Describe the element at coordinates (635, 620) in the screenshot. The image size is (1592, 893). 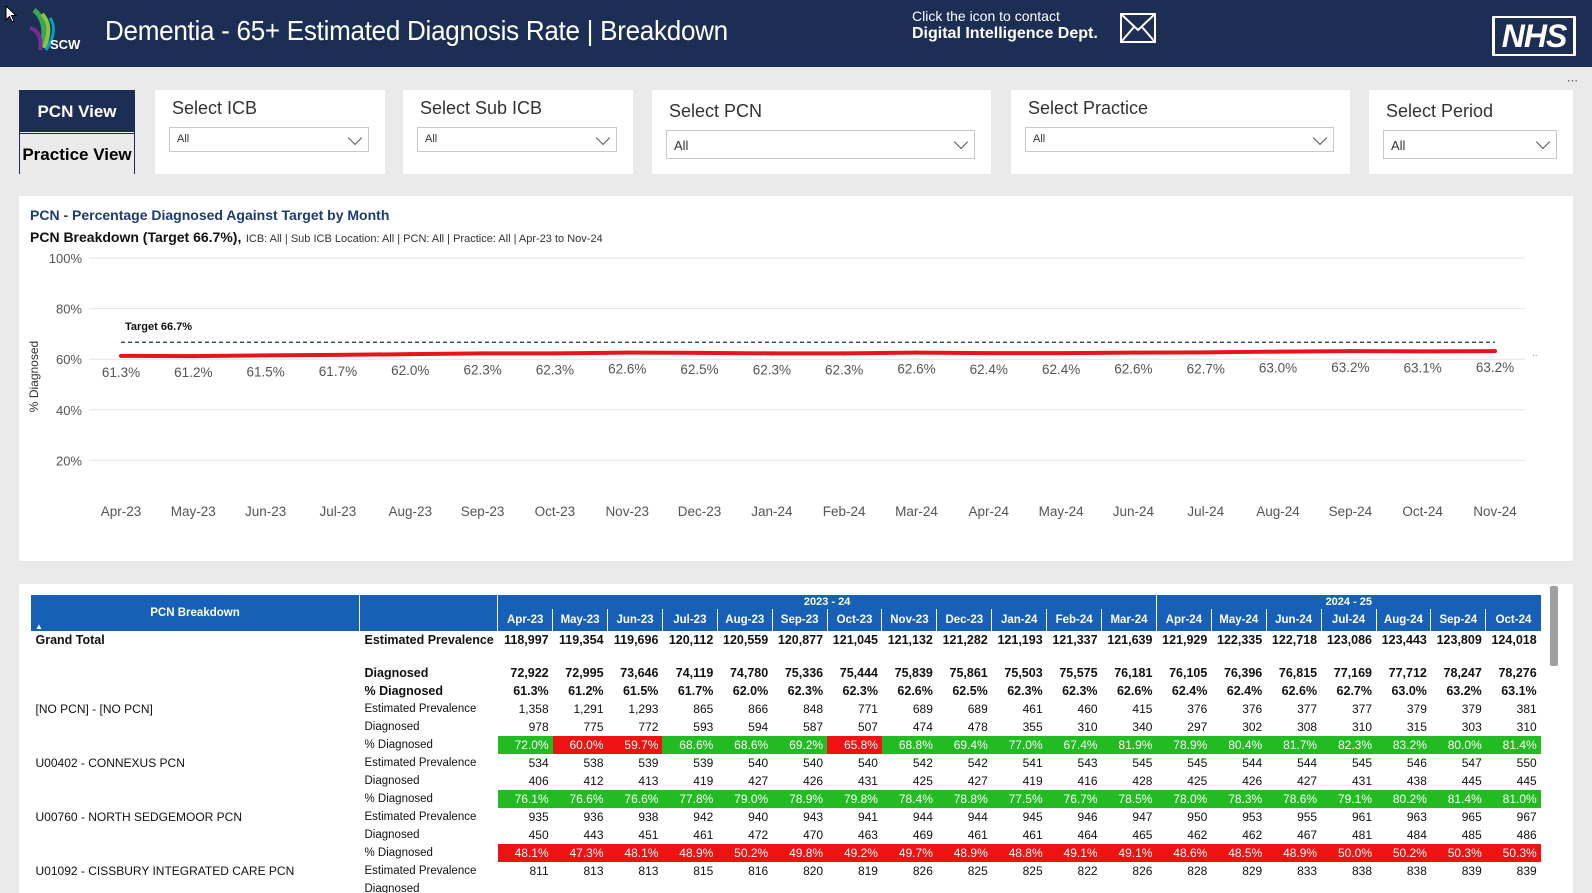
I see `month-header: Jun-23` at that location.